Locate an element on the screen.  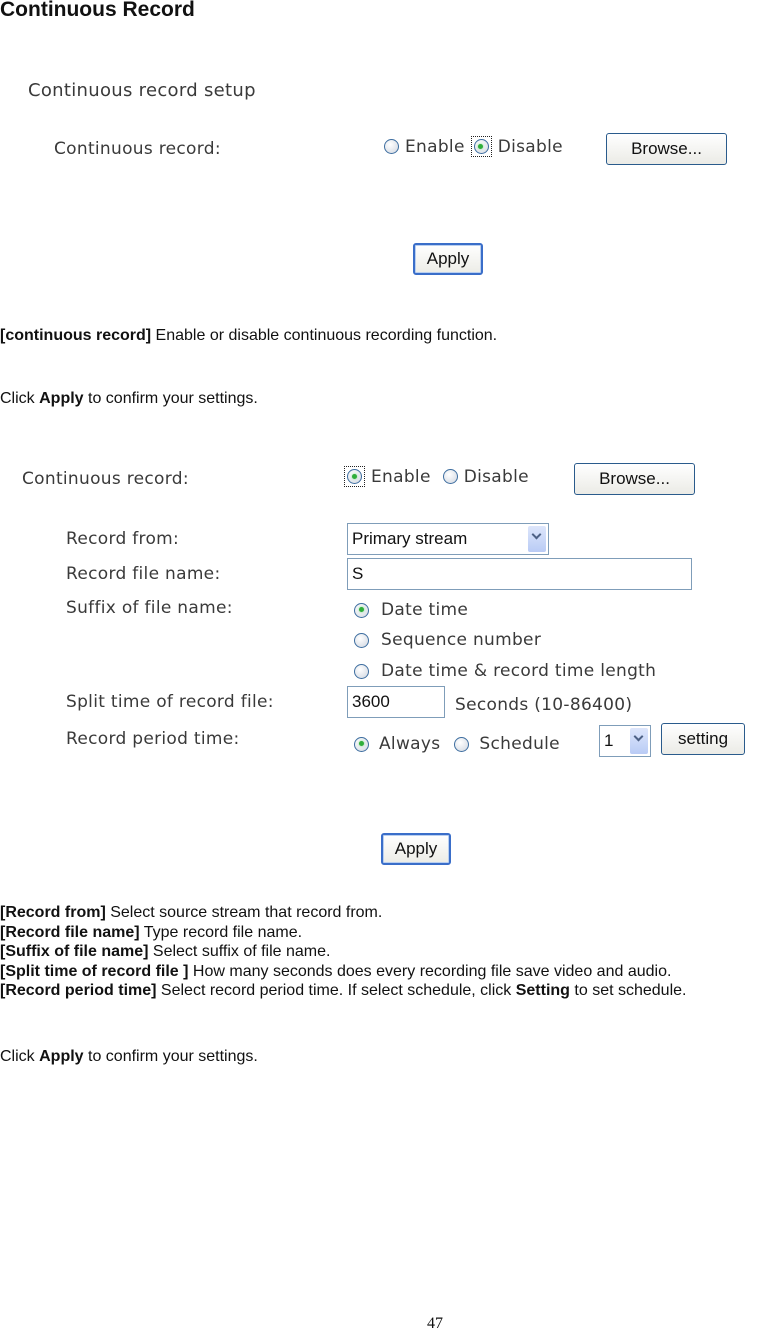
schedule-value: 1 is located at coordinates (609, 740).